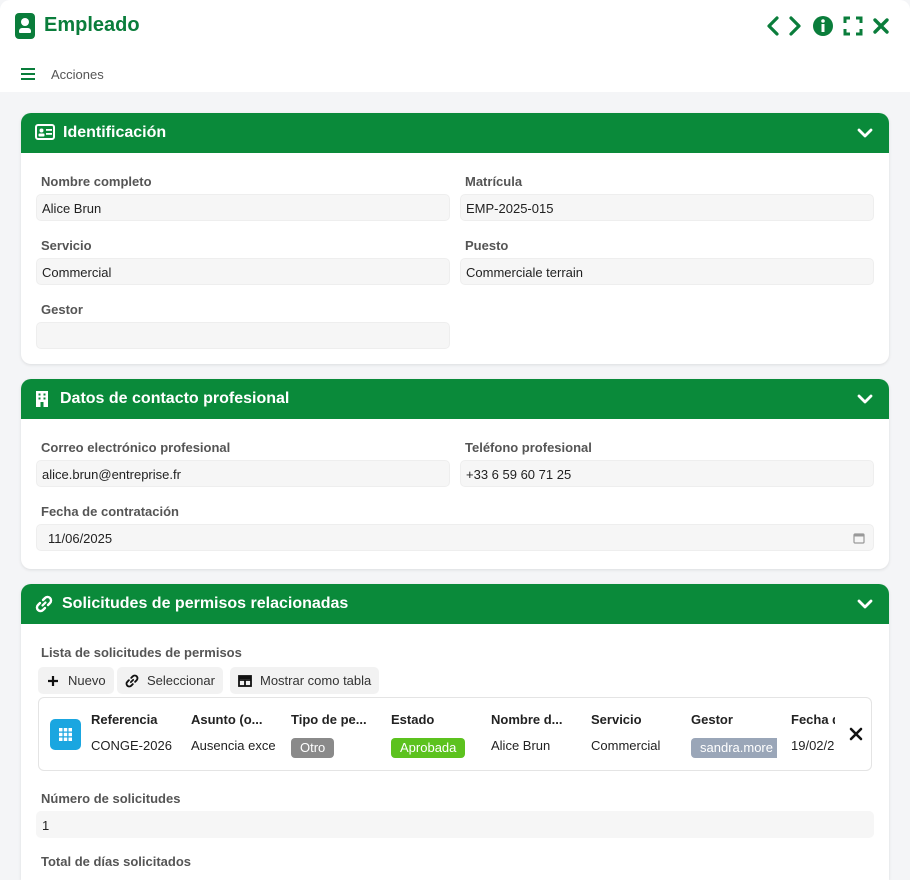 This screenshot has height=880, width=910. I want to click on manager-tag: sandra.more, so click(734, 748).